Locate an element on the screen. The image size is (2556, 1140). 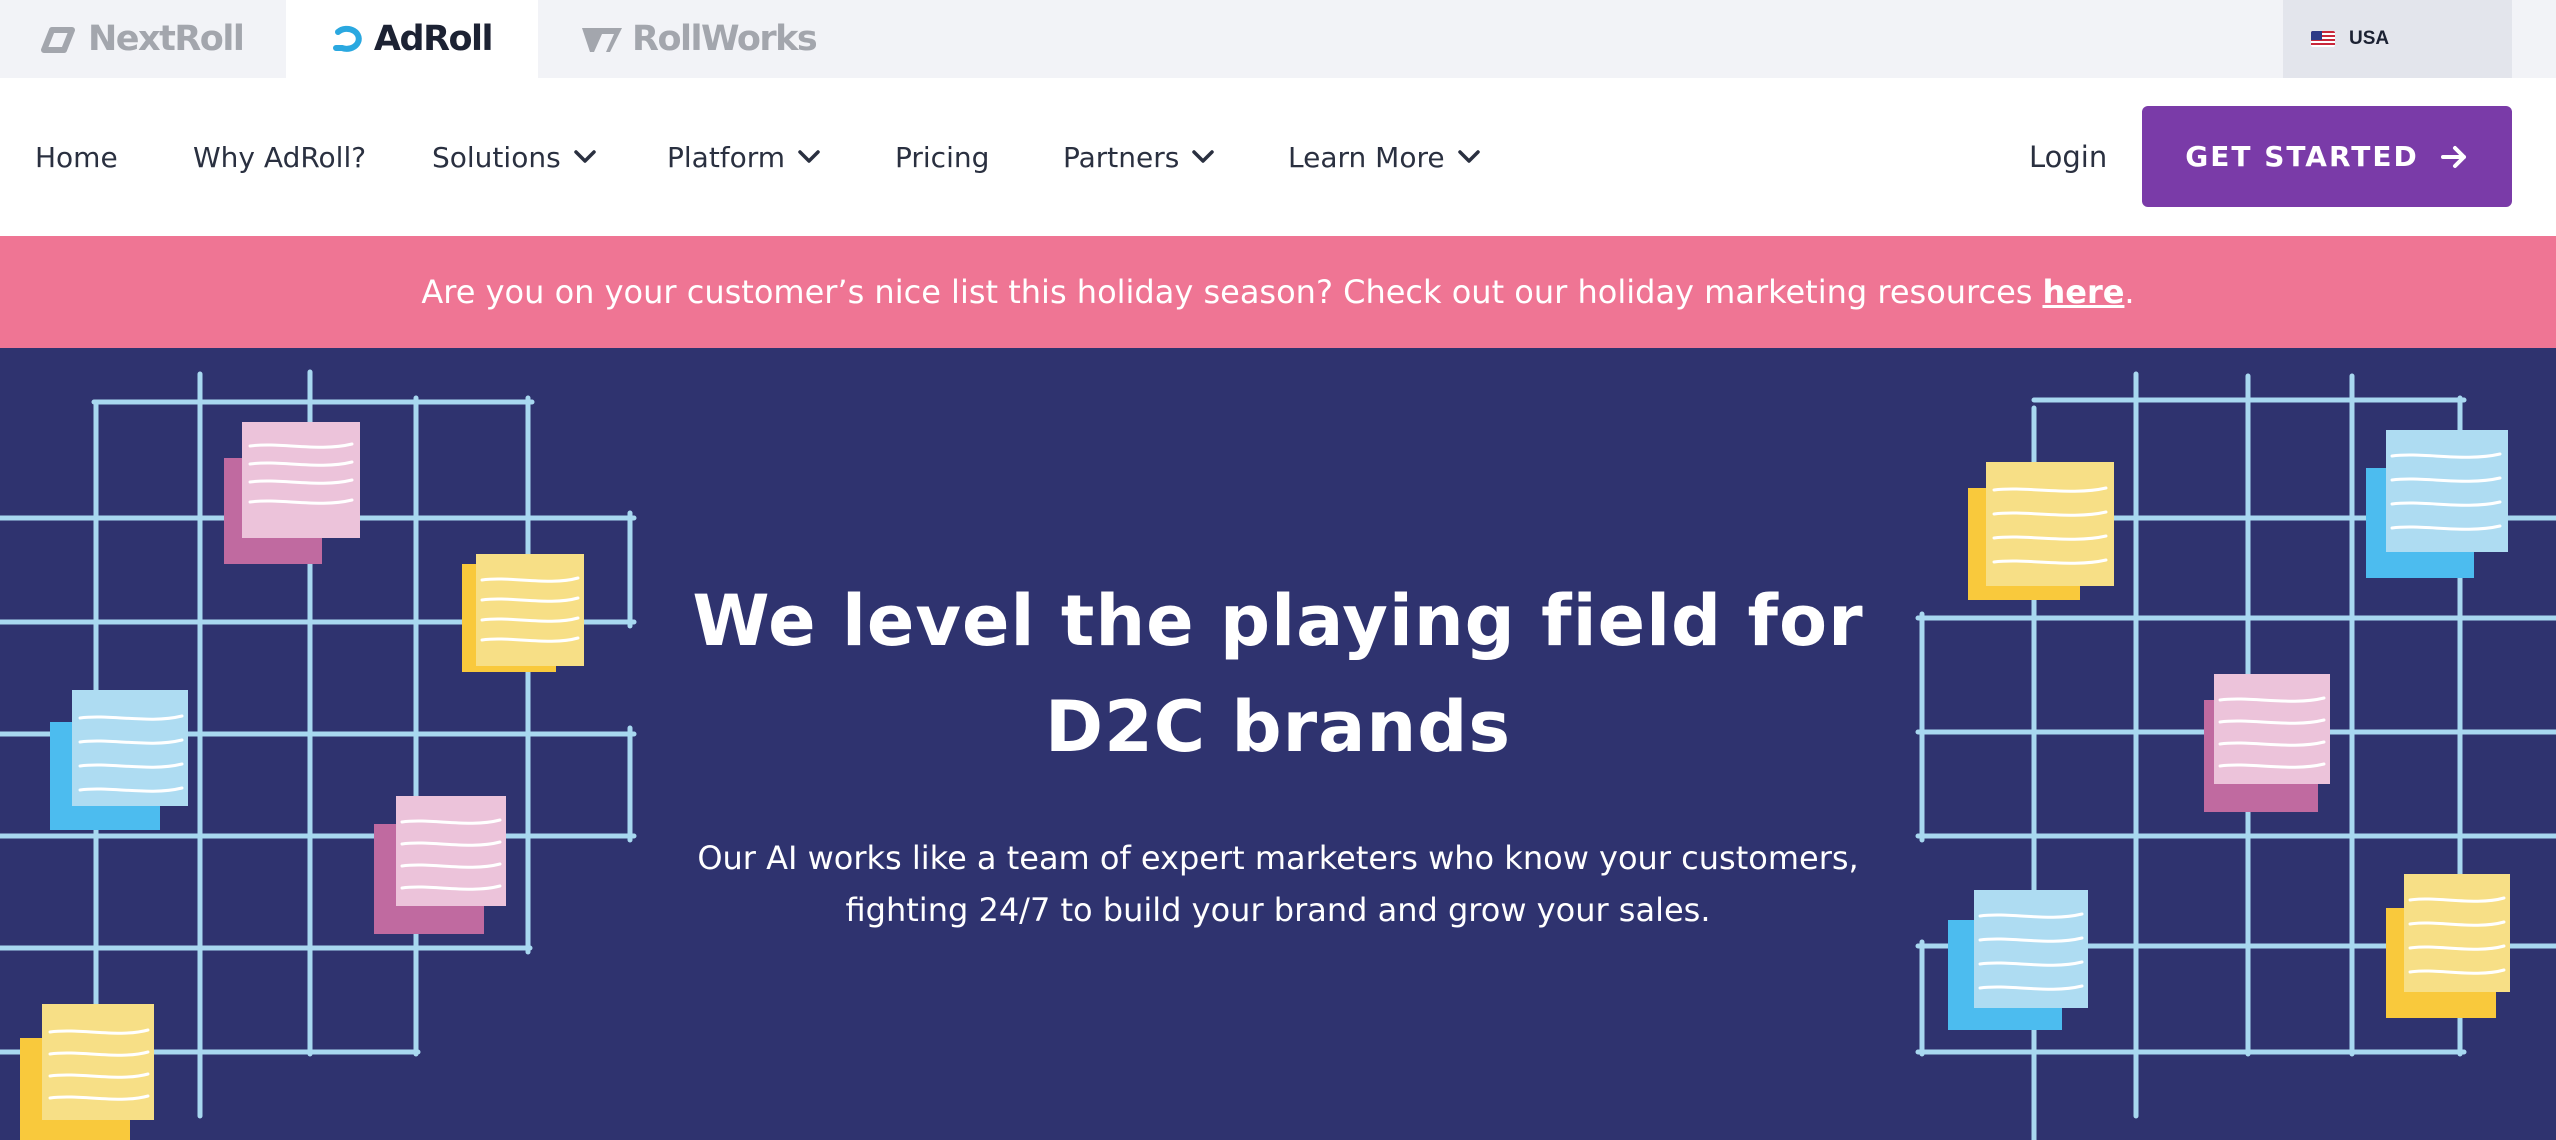
brand-tab-nextroll: NextRoll is located at coordinates (141, 39).